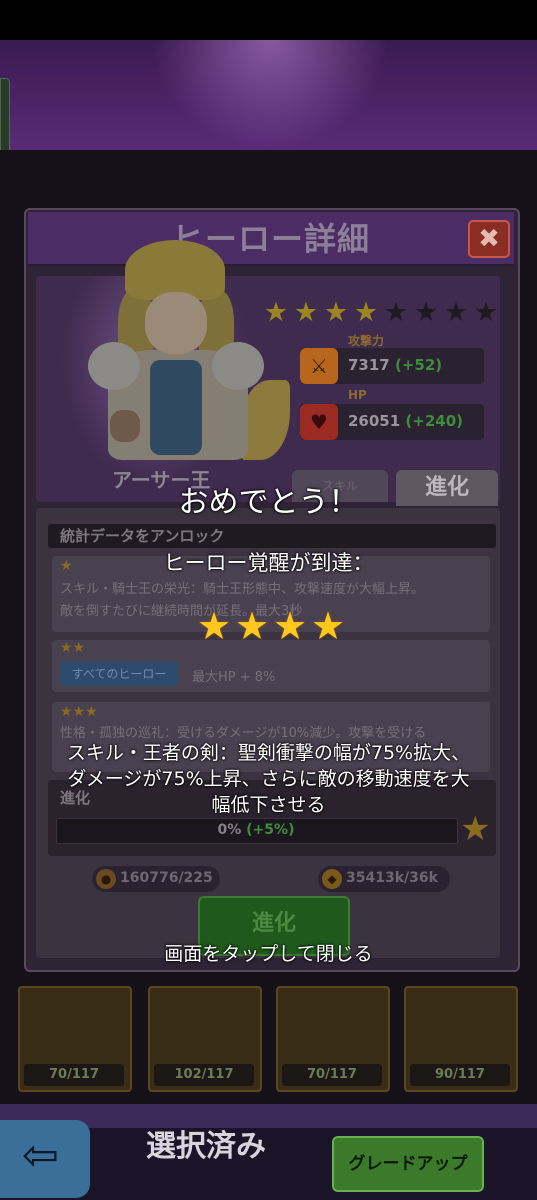 The image size is (537, 1200). I want to click on skill-line-2: ダメージが75%上昇、さらに敵の移動速度を大, so click(268, 779).